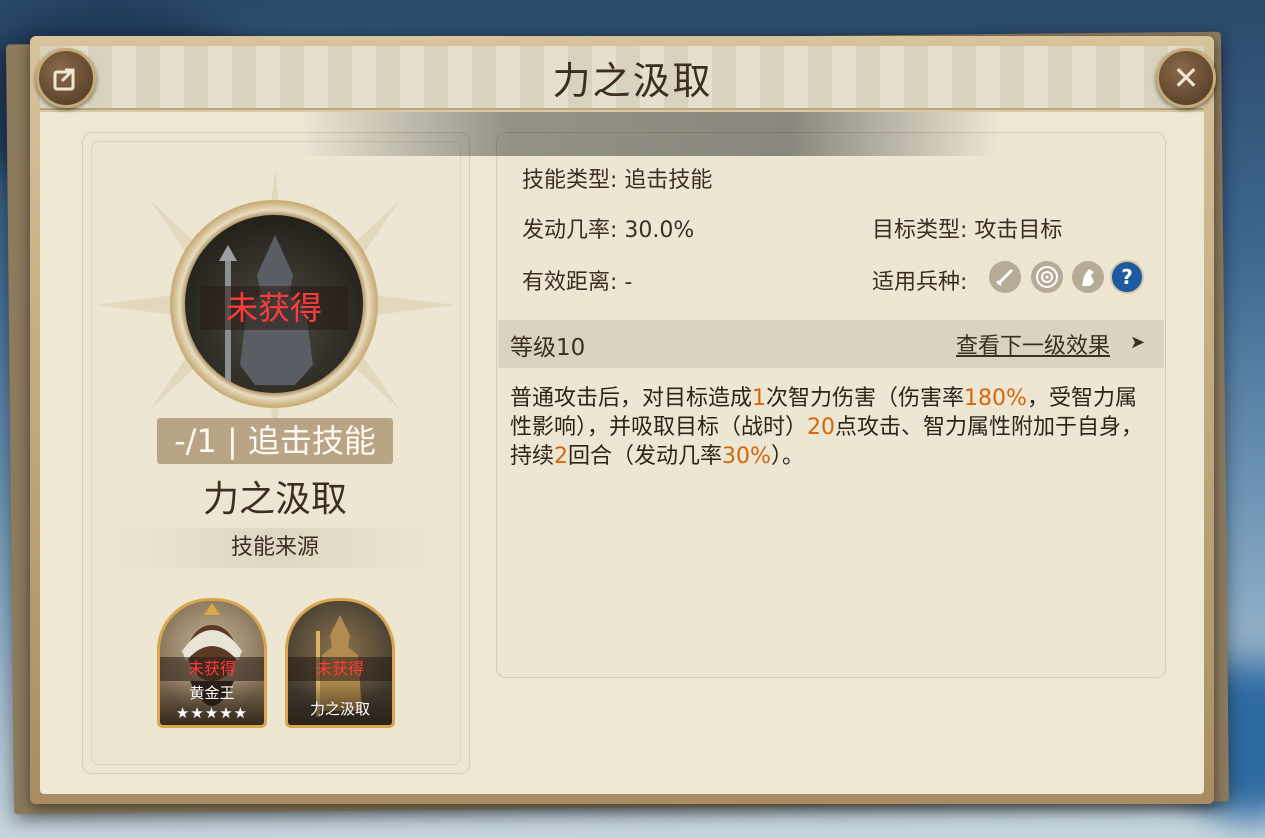  Describe the element at coordinates (995, 398) in the screenshot. I see `desc-value: 180%` at that location.